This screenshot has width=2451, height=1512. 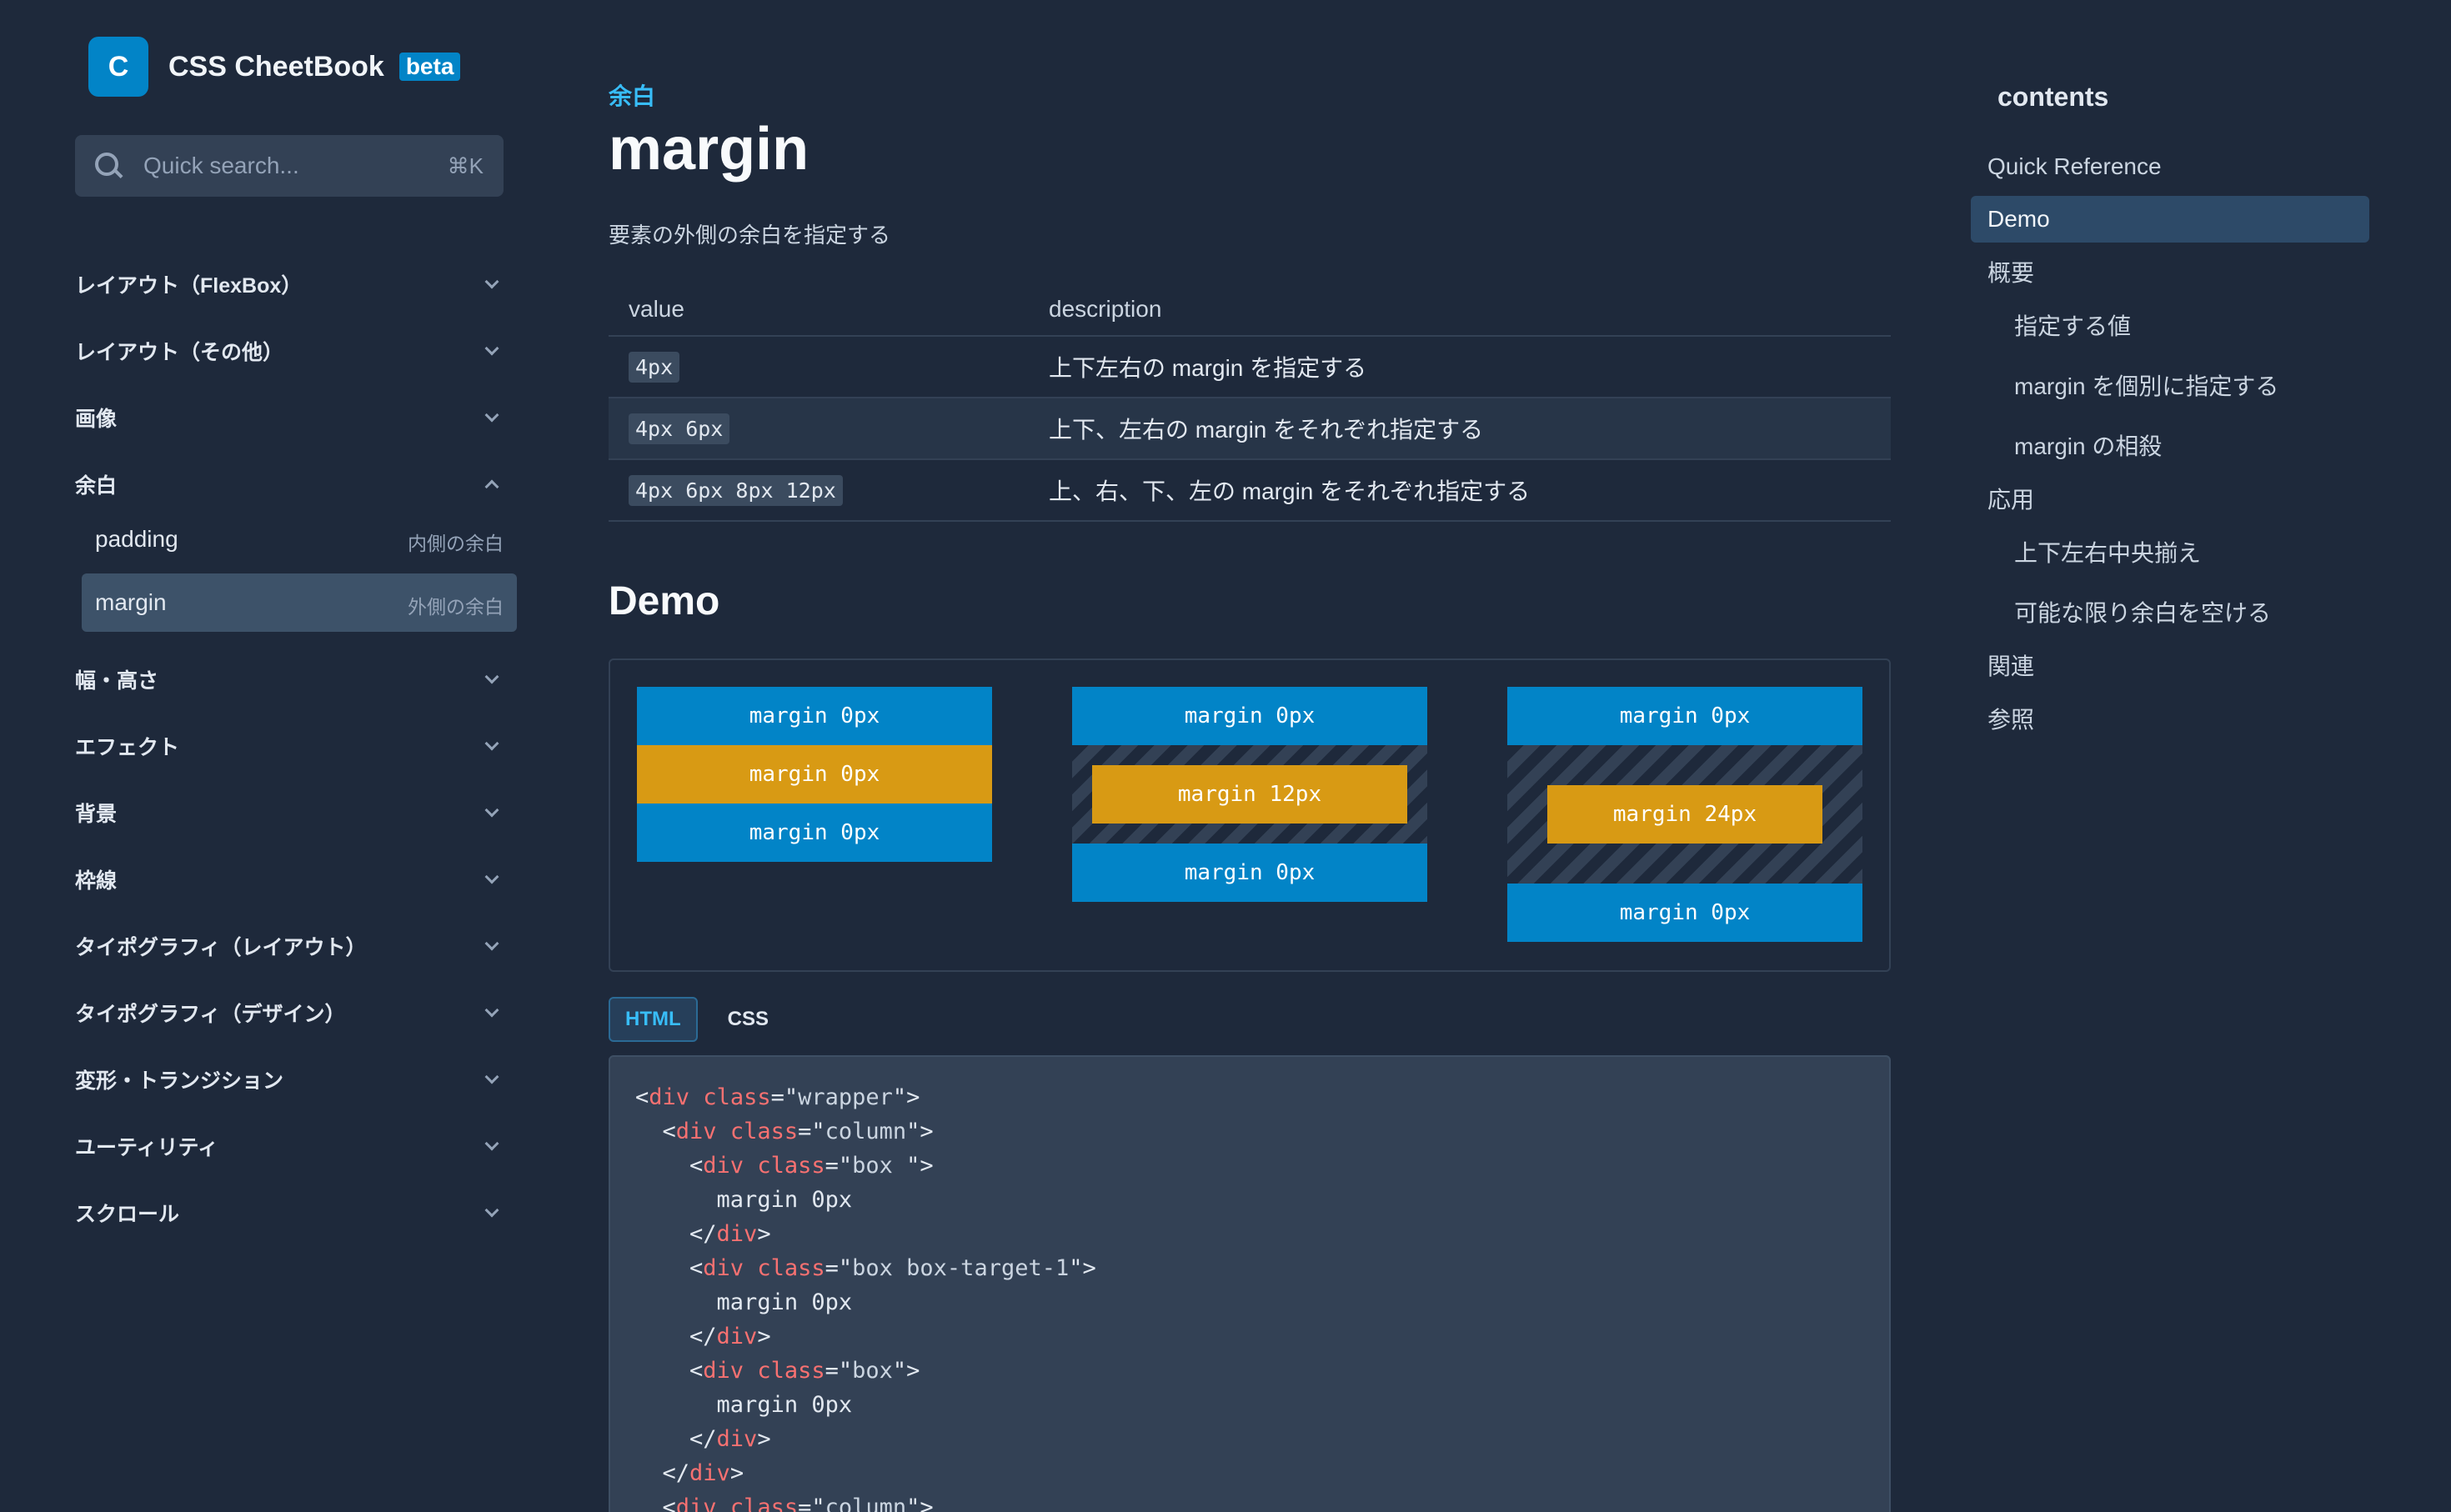 I want to click on demo-heading: Demo, so click(x=665, y=601).